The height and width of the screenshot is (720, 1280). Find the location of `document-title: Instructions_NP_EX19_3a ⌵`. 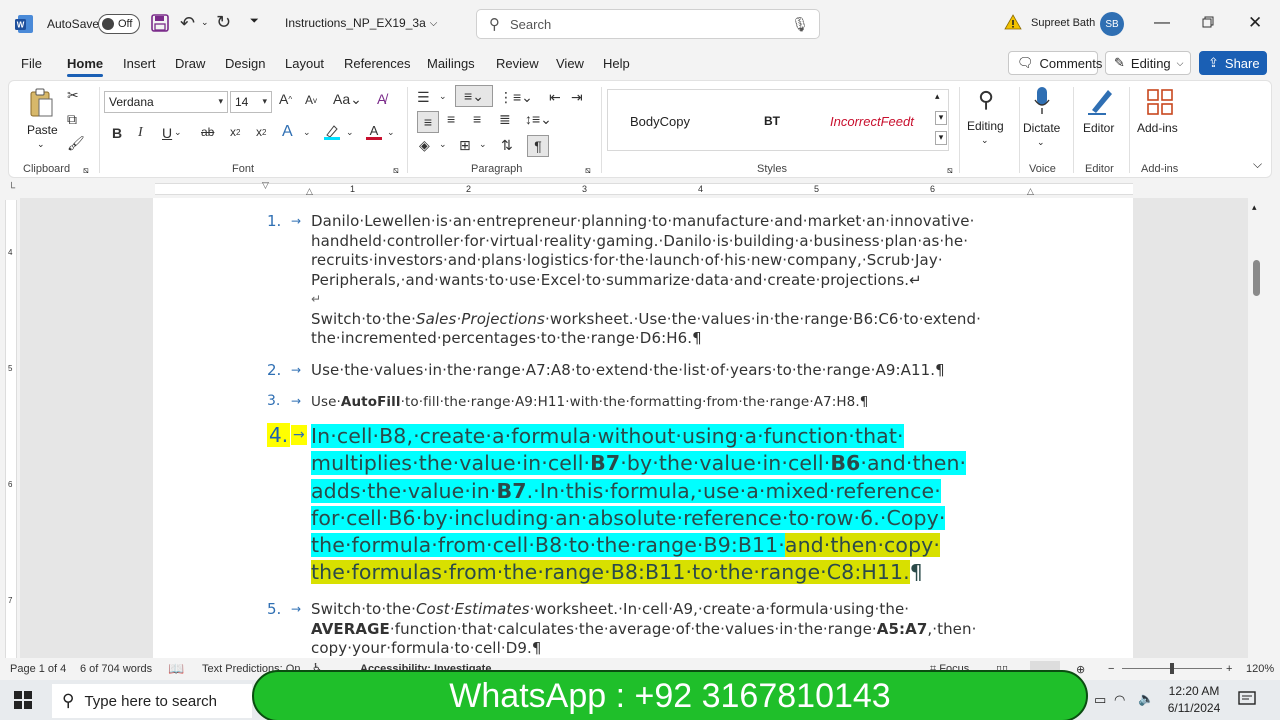

document-title: Instructions_NP_EX19_3a ⌵ is located at coordinates (361, 23).